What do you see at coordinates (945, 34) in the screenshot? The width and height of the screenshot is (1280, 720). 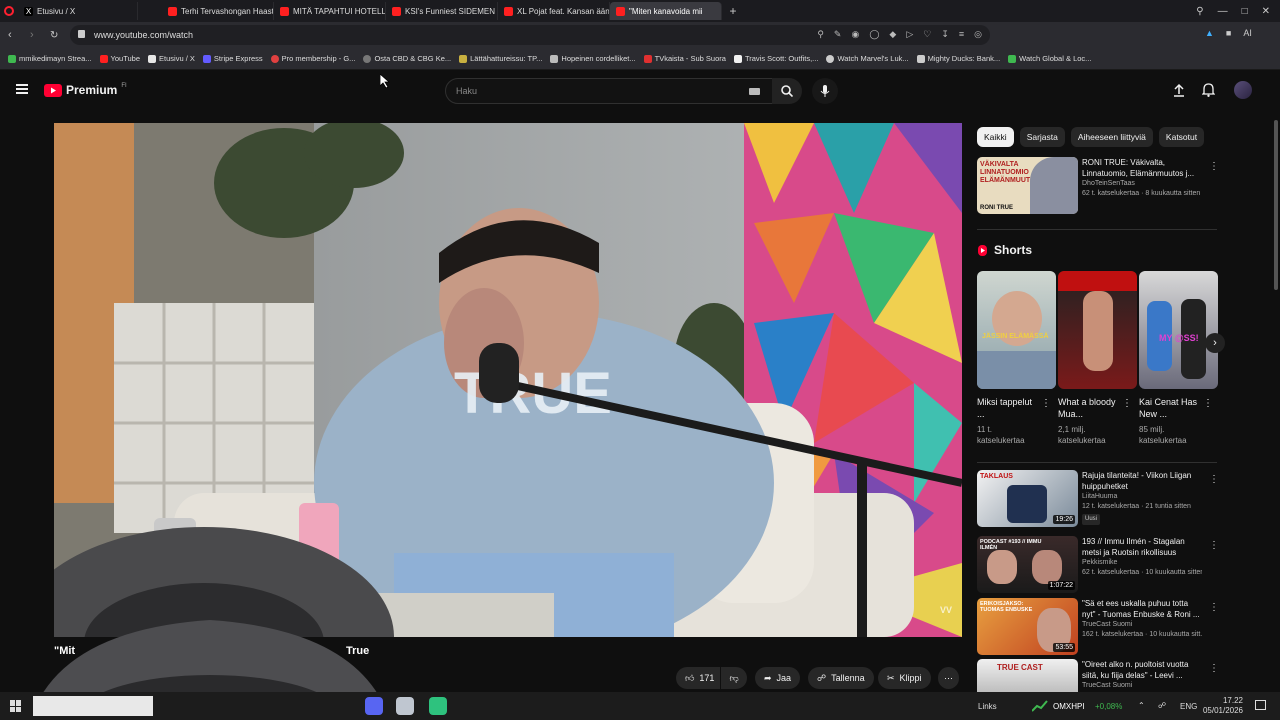 I see `download-icon: ↧` at bounding box center [945, 34].